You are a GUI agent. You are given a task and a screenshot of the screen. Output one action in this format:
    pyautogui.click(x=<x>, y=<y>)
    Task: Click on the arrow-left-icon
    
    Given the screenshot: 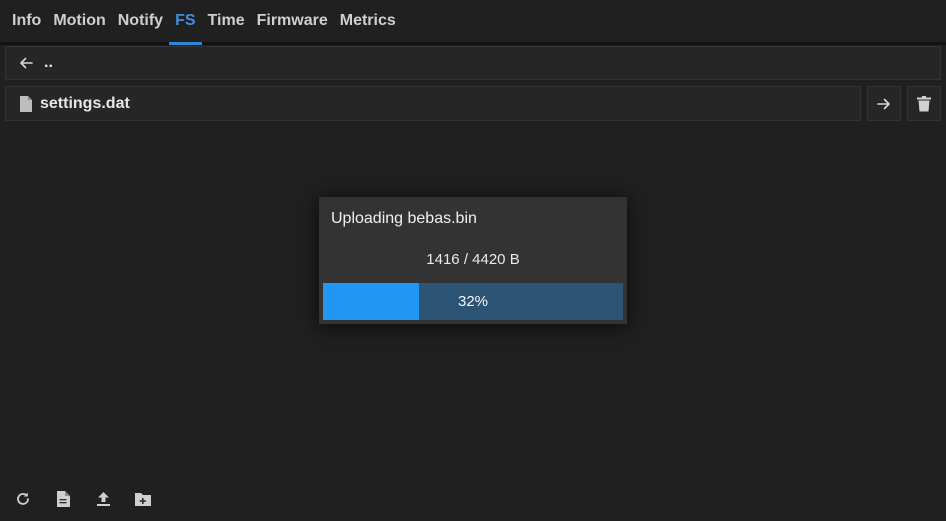 What is the action you would take?
    pyautogui.click(x=26, y=63)
    